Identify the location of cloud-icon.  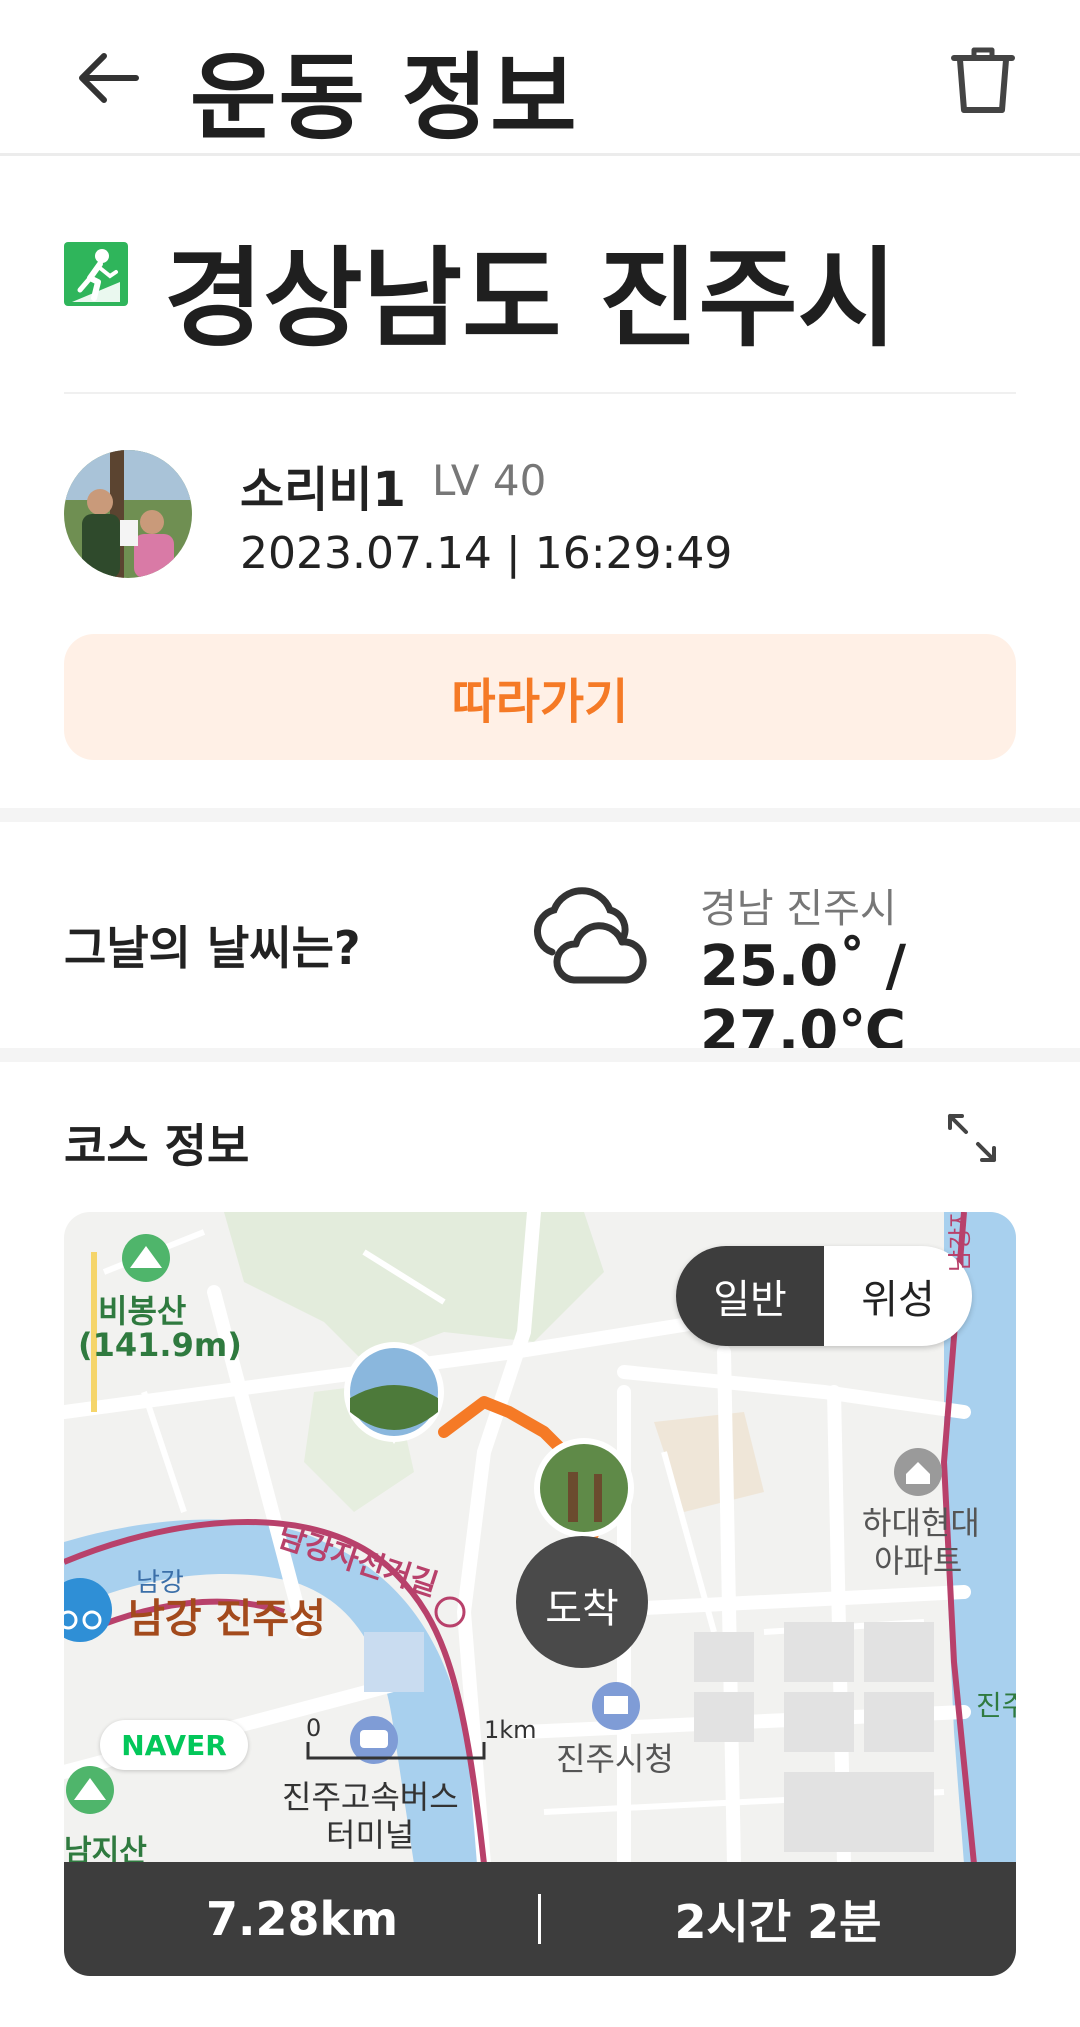
(590, 935).